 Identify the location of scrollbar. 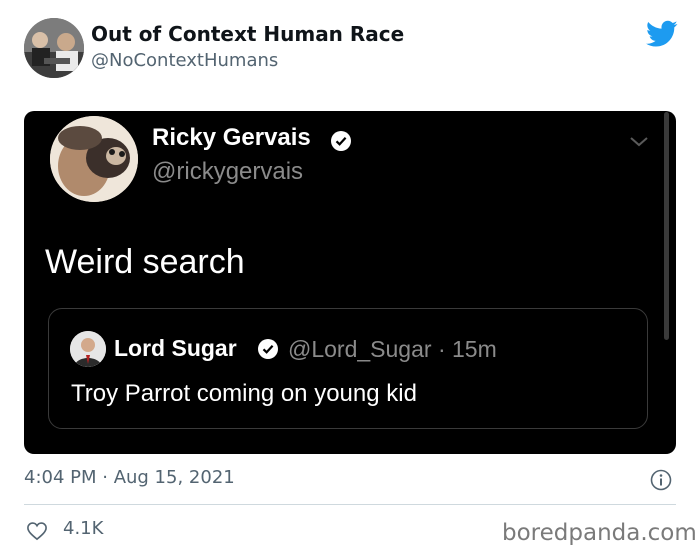
(666, 226).